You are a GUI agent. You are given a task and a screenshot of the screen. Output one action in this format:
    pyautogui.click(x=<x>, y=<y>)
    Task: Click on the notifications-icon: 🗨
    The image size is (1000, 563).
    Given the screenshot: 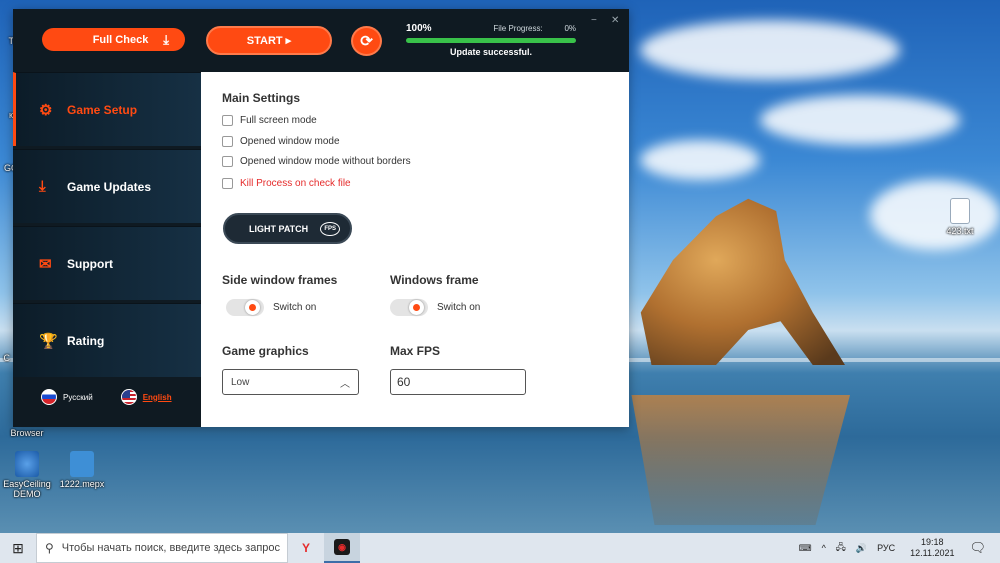 What is the action you would take?
    pyautogui.click(x=977, y=548)
    